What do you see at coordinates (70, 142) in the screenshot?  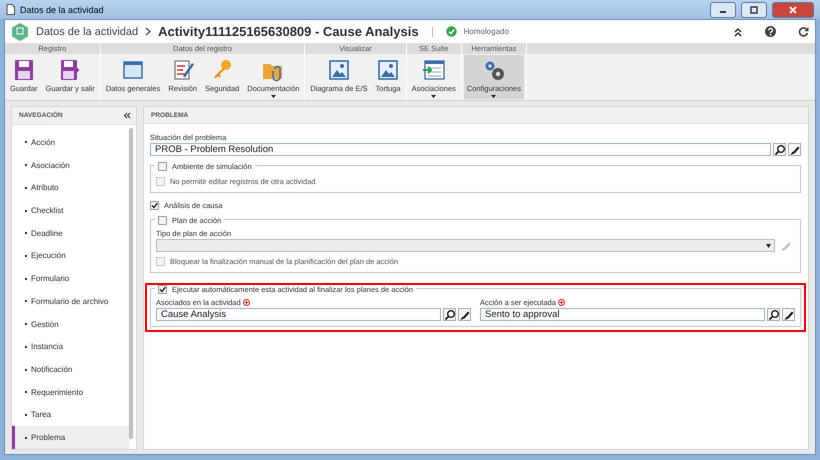 I see `nav-item: Acción` at bounding box center [70, 142].